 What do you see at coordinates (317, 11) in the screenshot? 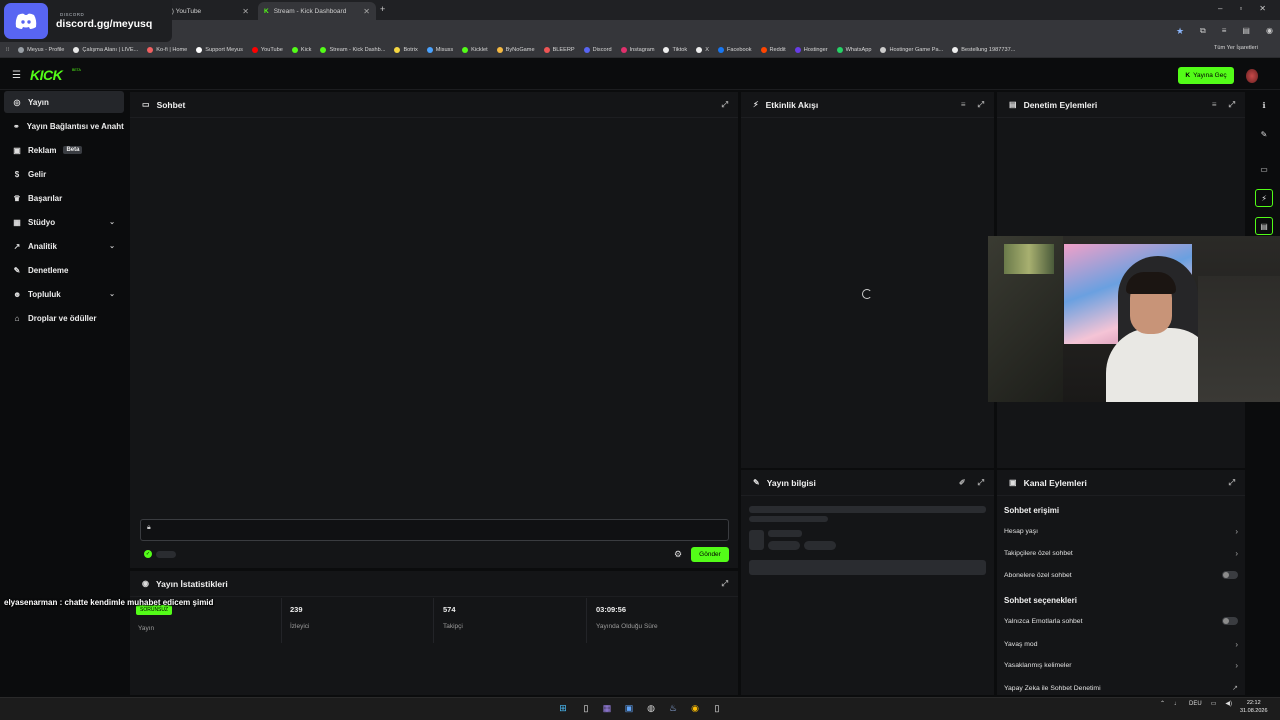
I see `tab-kick-dashboard: K Stream - Kick Dashboard ✕` at bounding box center [317, 11].